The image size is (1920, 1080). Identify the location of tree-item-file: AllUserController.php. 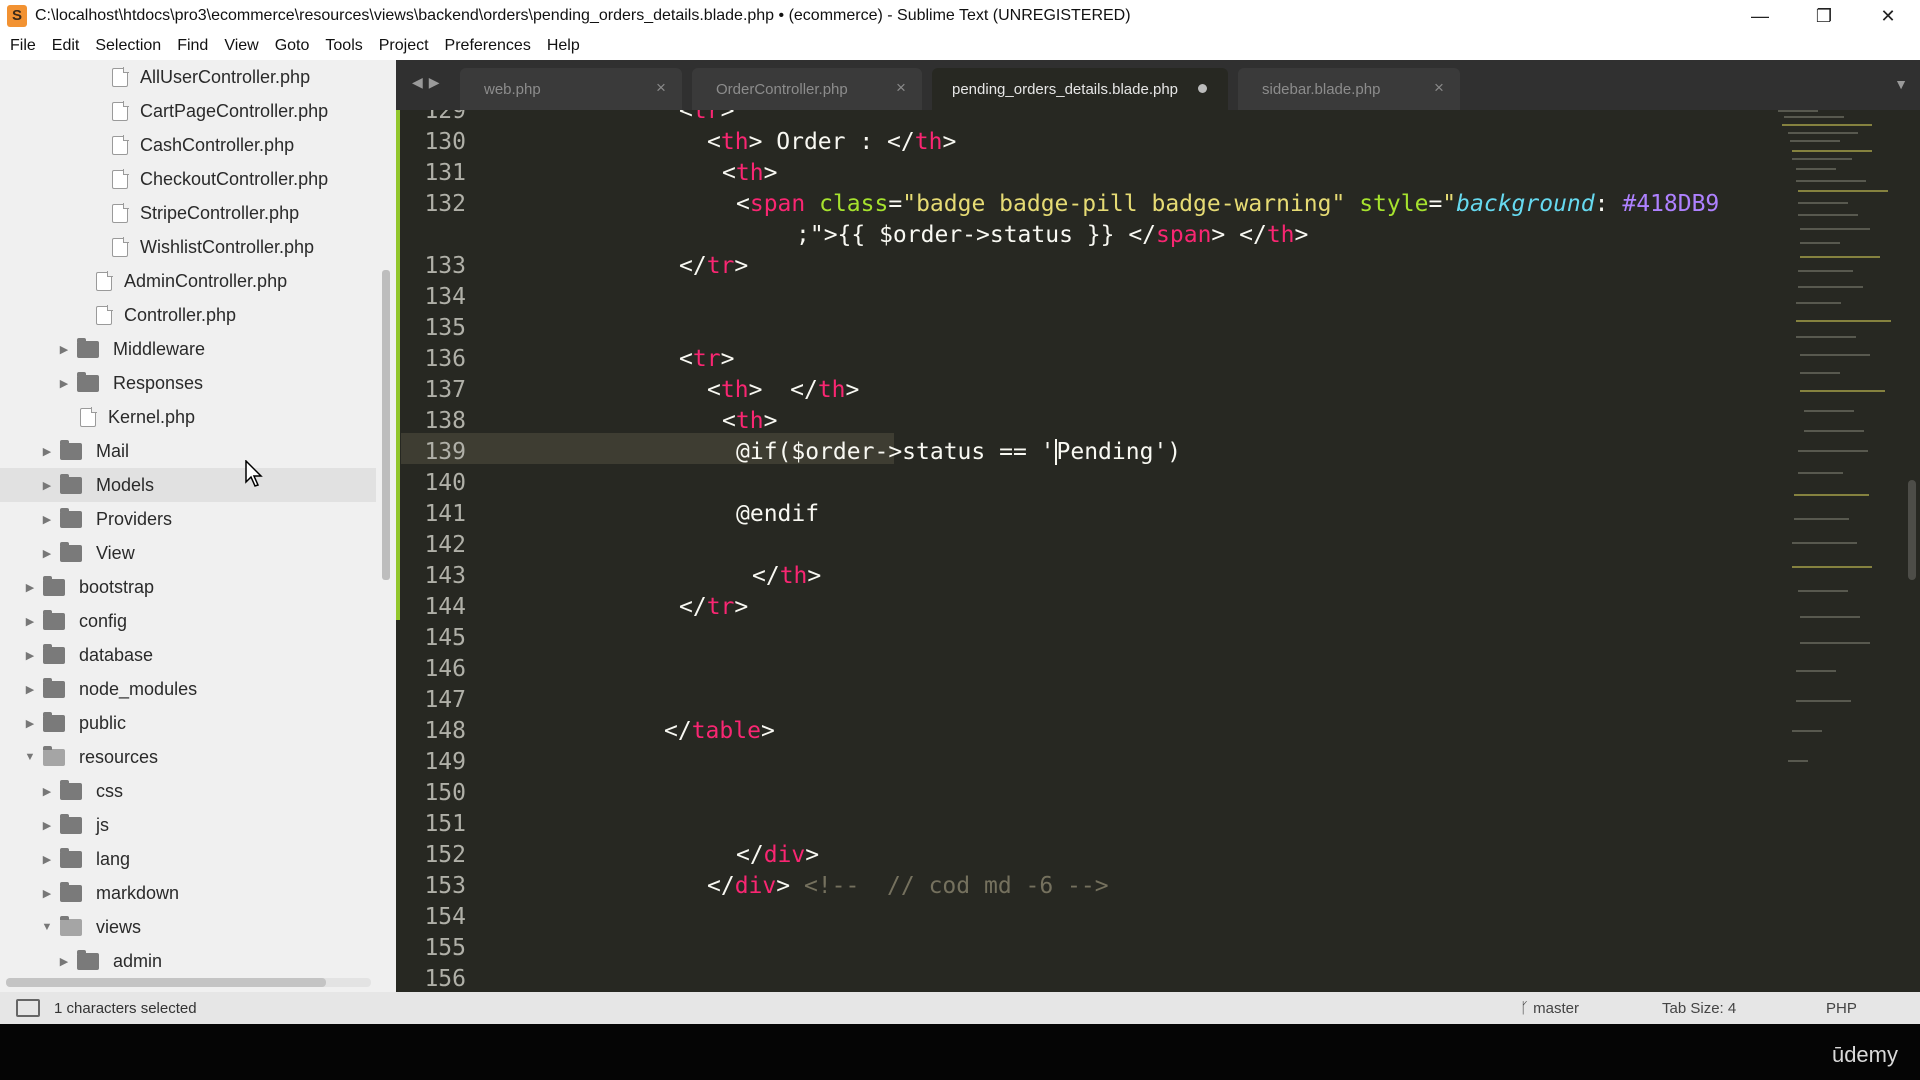
(188, 77).